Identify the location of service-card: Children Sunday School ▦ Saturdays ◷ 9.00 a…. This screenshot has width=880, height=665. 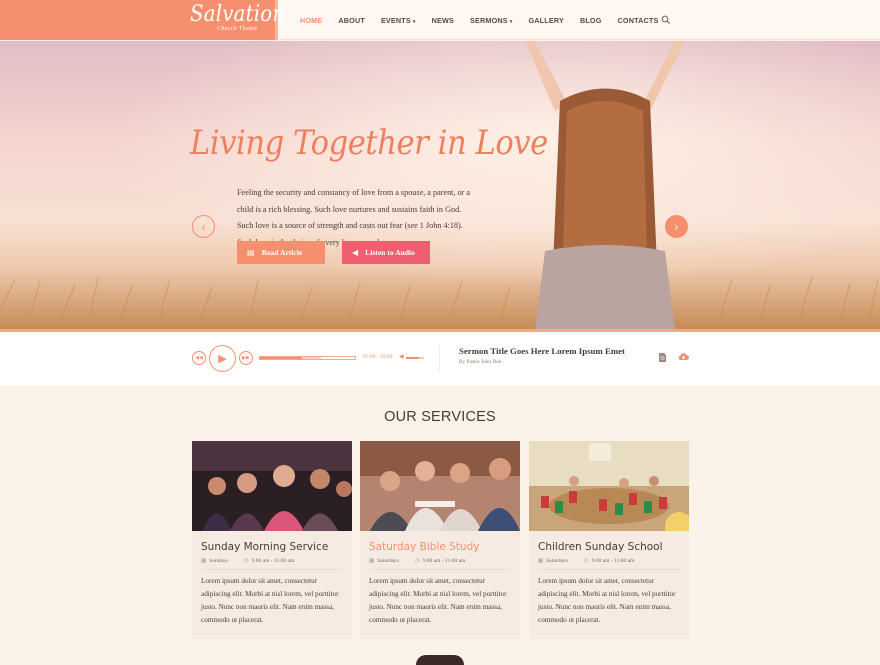
(609, 540).